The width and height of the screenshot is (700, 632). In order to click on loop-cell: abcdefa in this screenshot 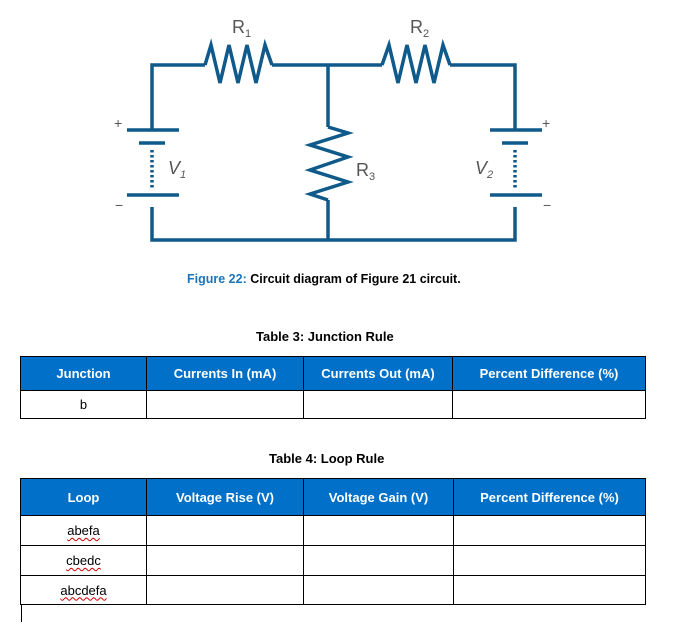, I will do `click(83, 590)`.